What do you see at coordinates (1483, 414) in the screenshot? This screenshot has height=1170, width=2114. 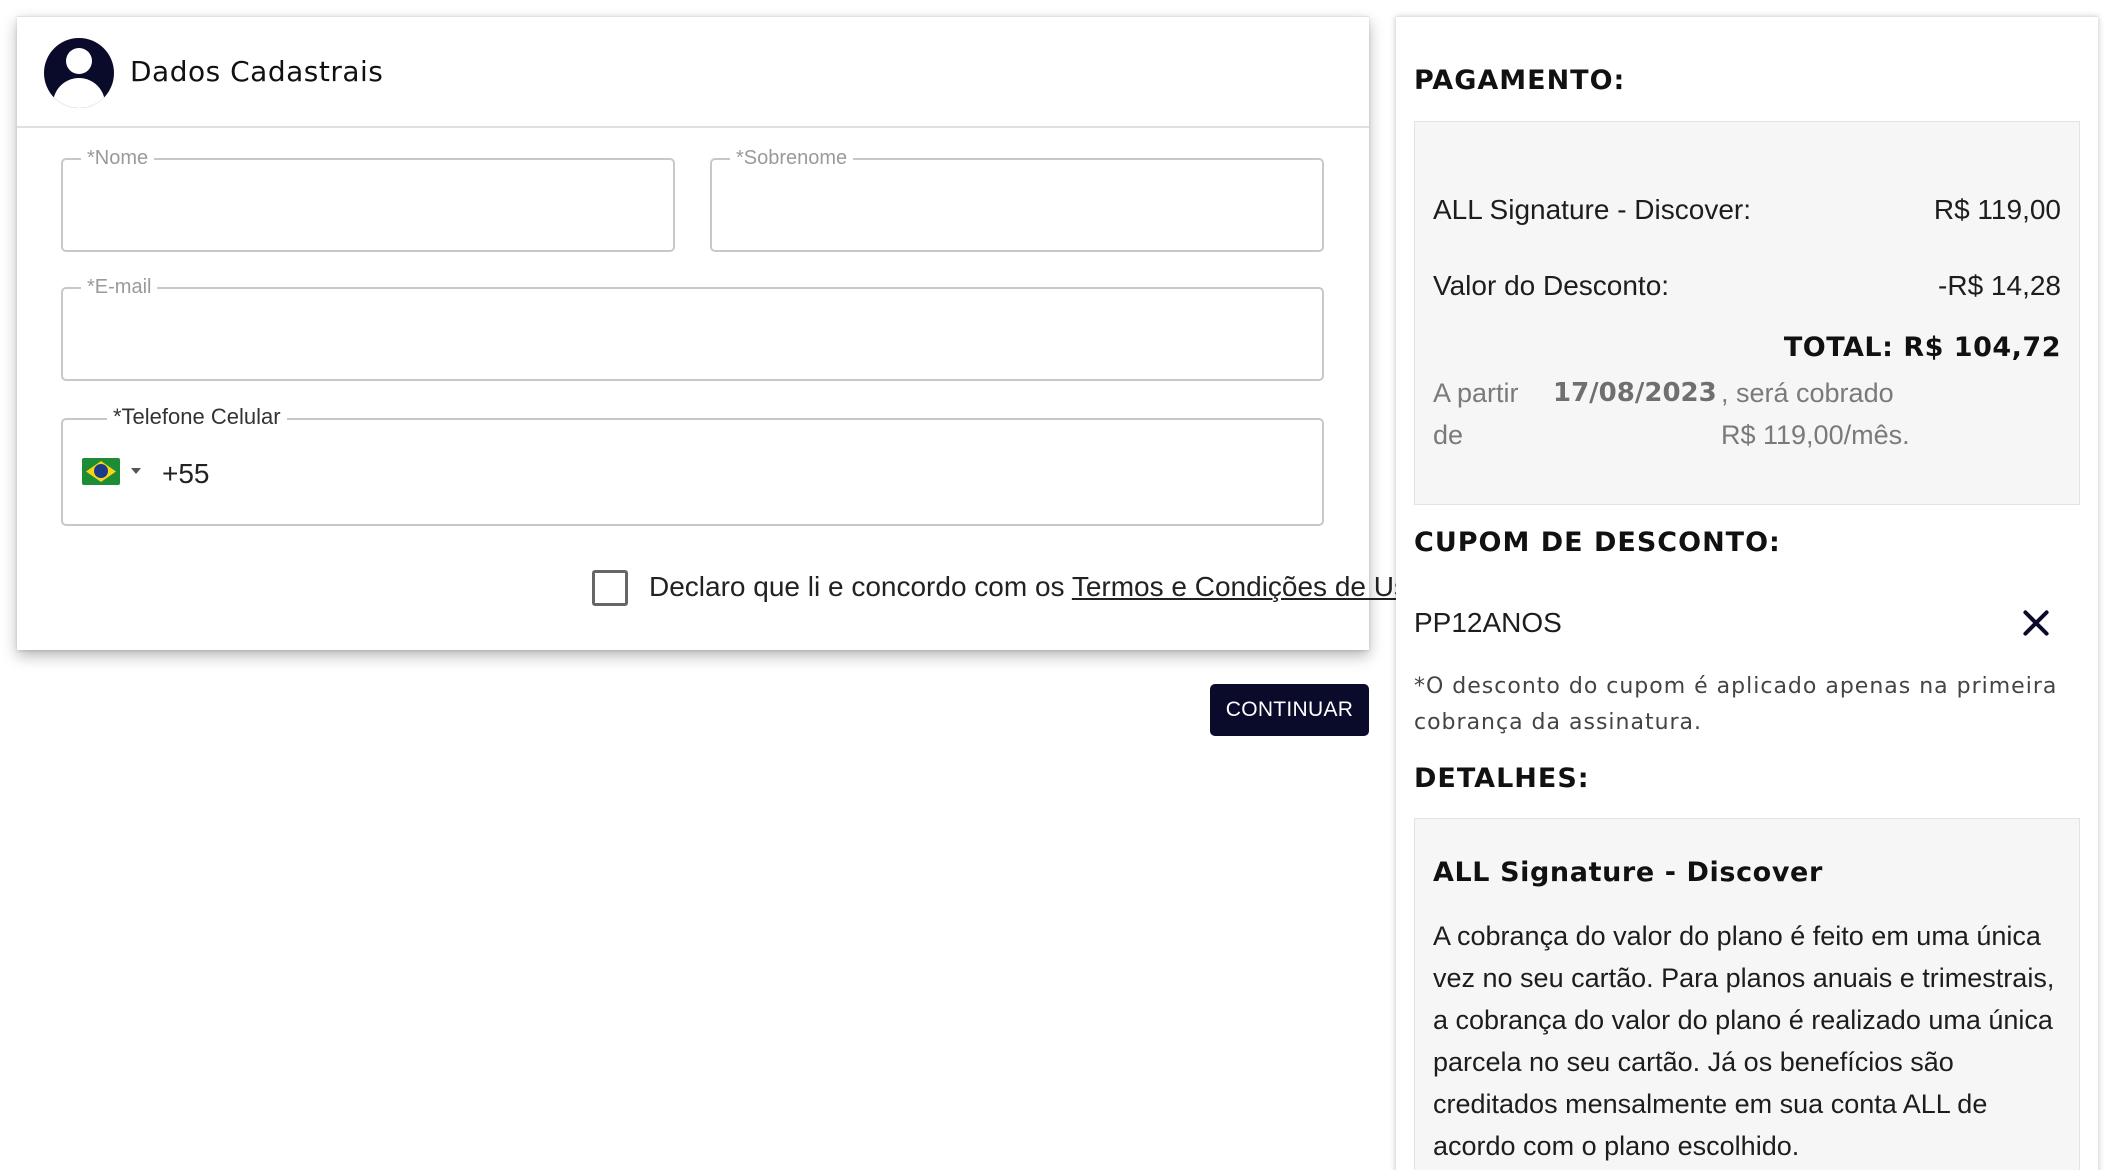 I see `notice-prefix: A partir de` at bounding box center [1483, 414].